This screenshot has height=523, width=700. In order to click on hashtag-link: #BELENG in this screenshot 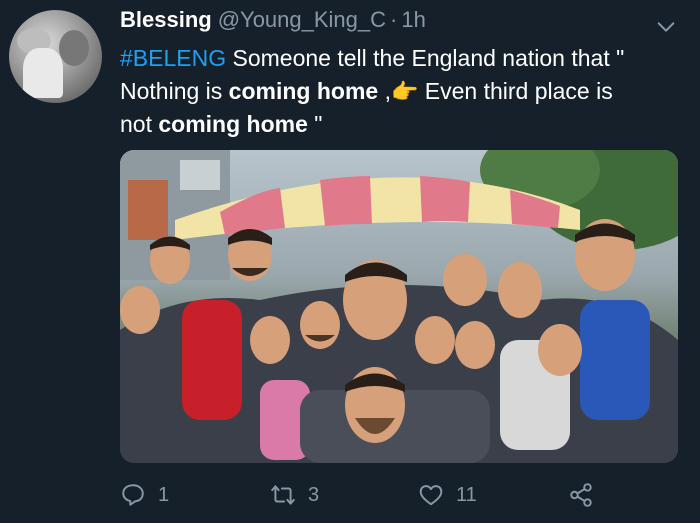, I will do `click(173, 58)`.